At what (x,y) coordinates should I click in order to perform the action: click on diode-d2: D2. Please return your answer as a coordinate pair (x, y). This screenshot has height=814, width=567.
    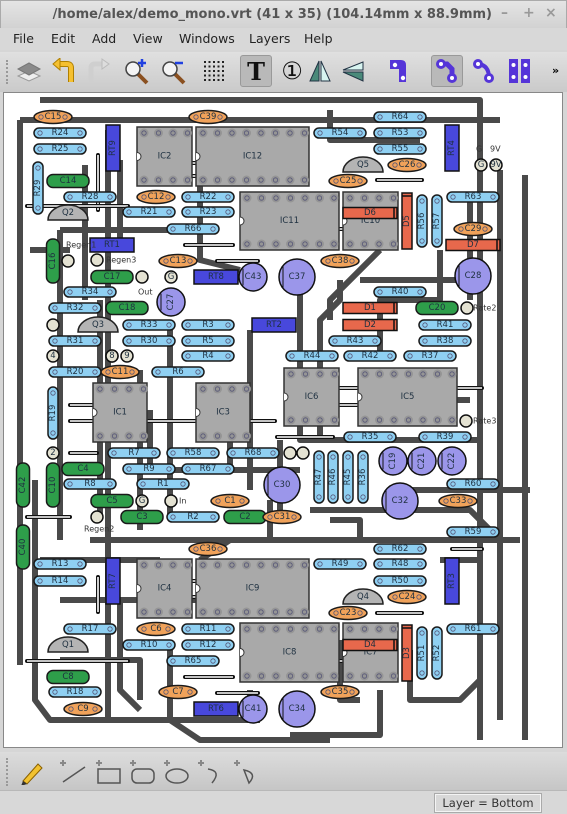
    Looking at the image, I should click on (370, 325).